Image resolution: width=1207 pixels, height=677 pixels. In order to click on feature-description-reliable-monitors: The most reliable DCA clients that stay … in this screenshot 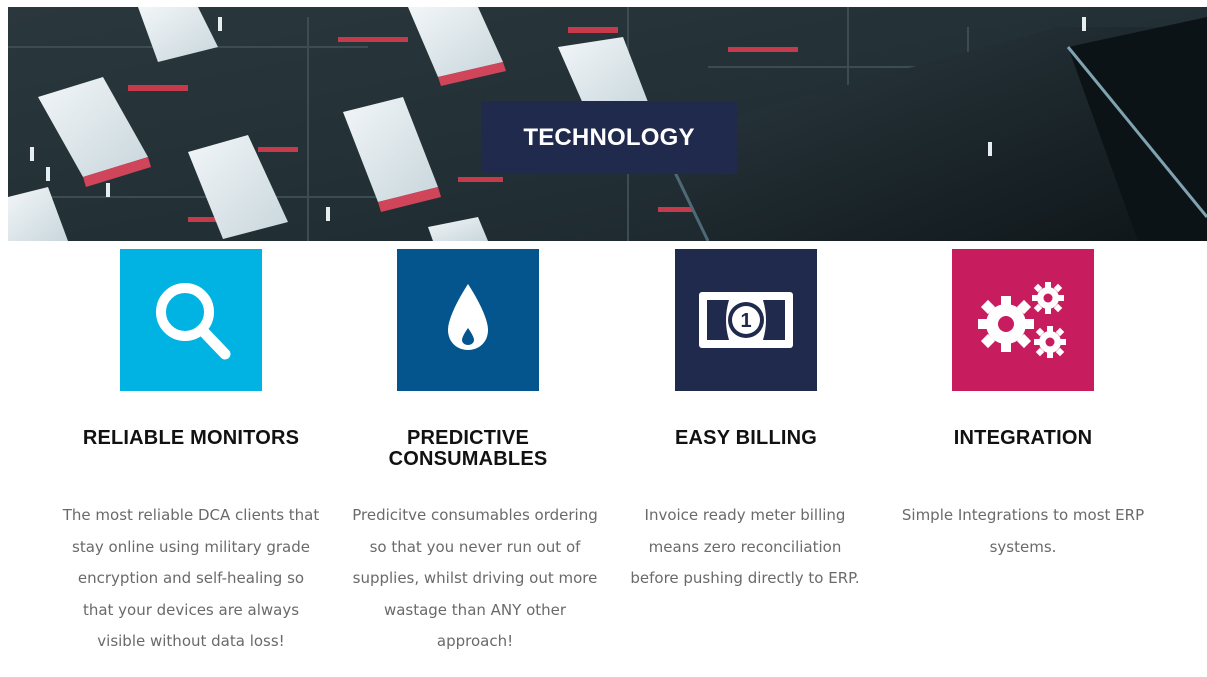, I will do `click(191, 578)`.